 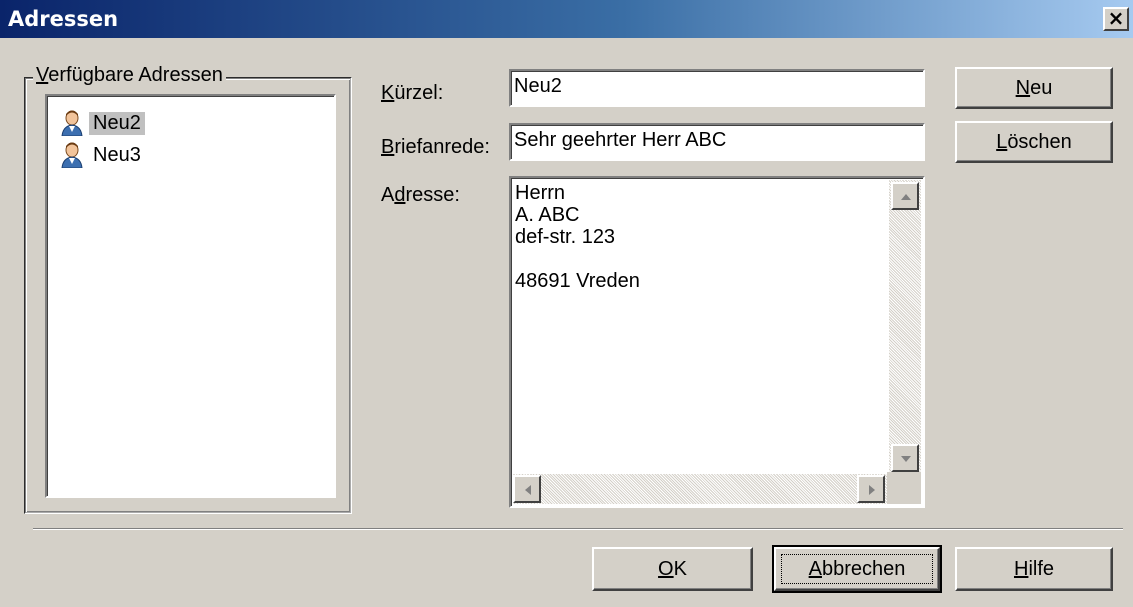 I want to click on briefanrede-label-accel: B, so click(x=388, y=147).